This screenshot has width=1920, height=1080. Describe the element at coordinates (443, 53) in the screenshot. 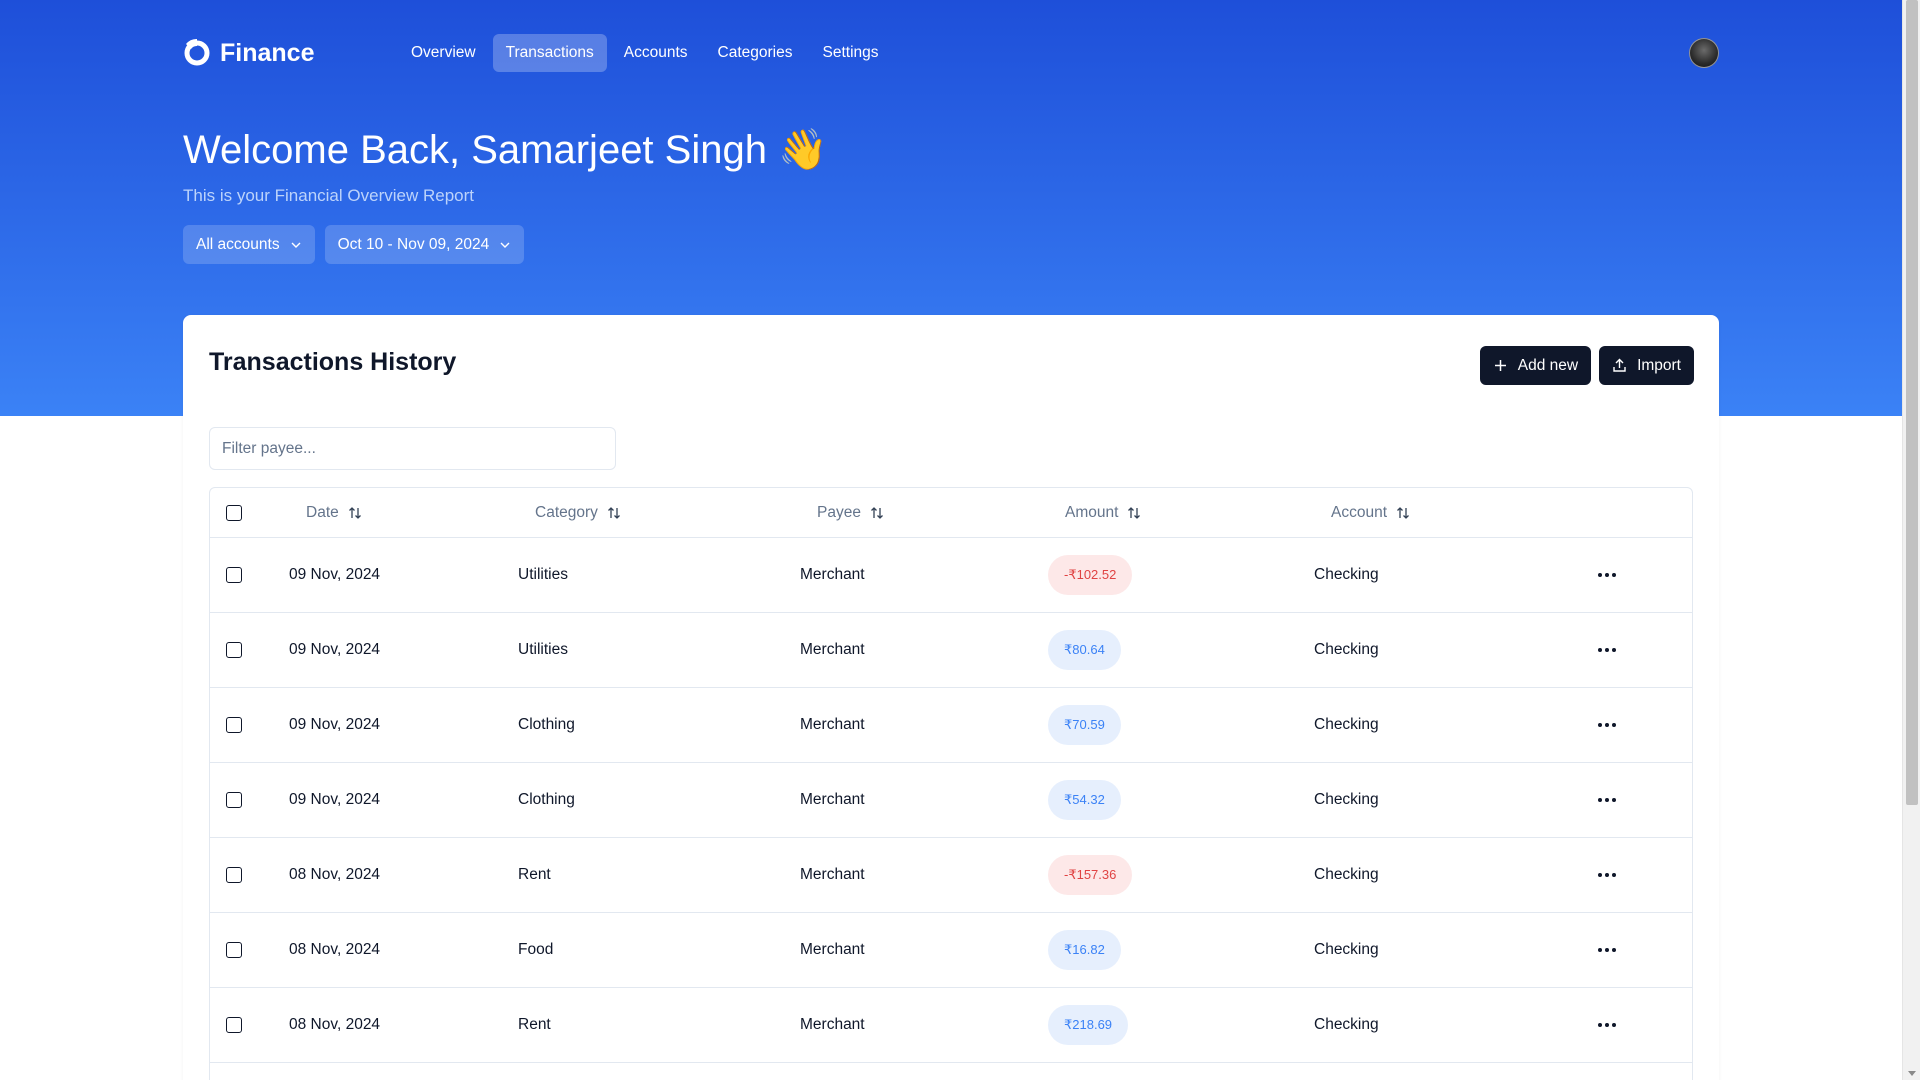

I see `nav-overview: Overview` at that location.